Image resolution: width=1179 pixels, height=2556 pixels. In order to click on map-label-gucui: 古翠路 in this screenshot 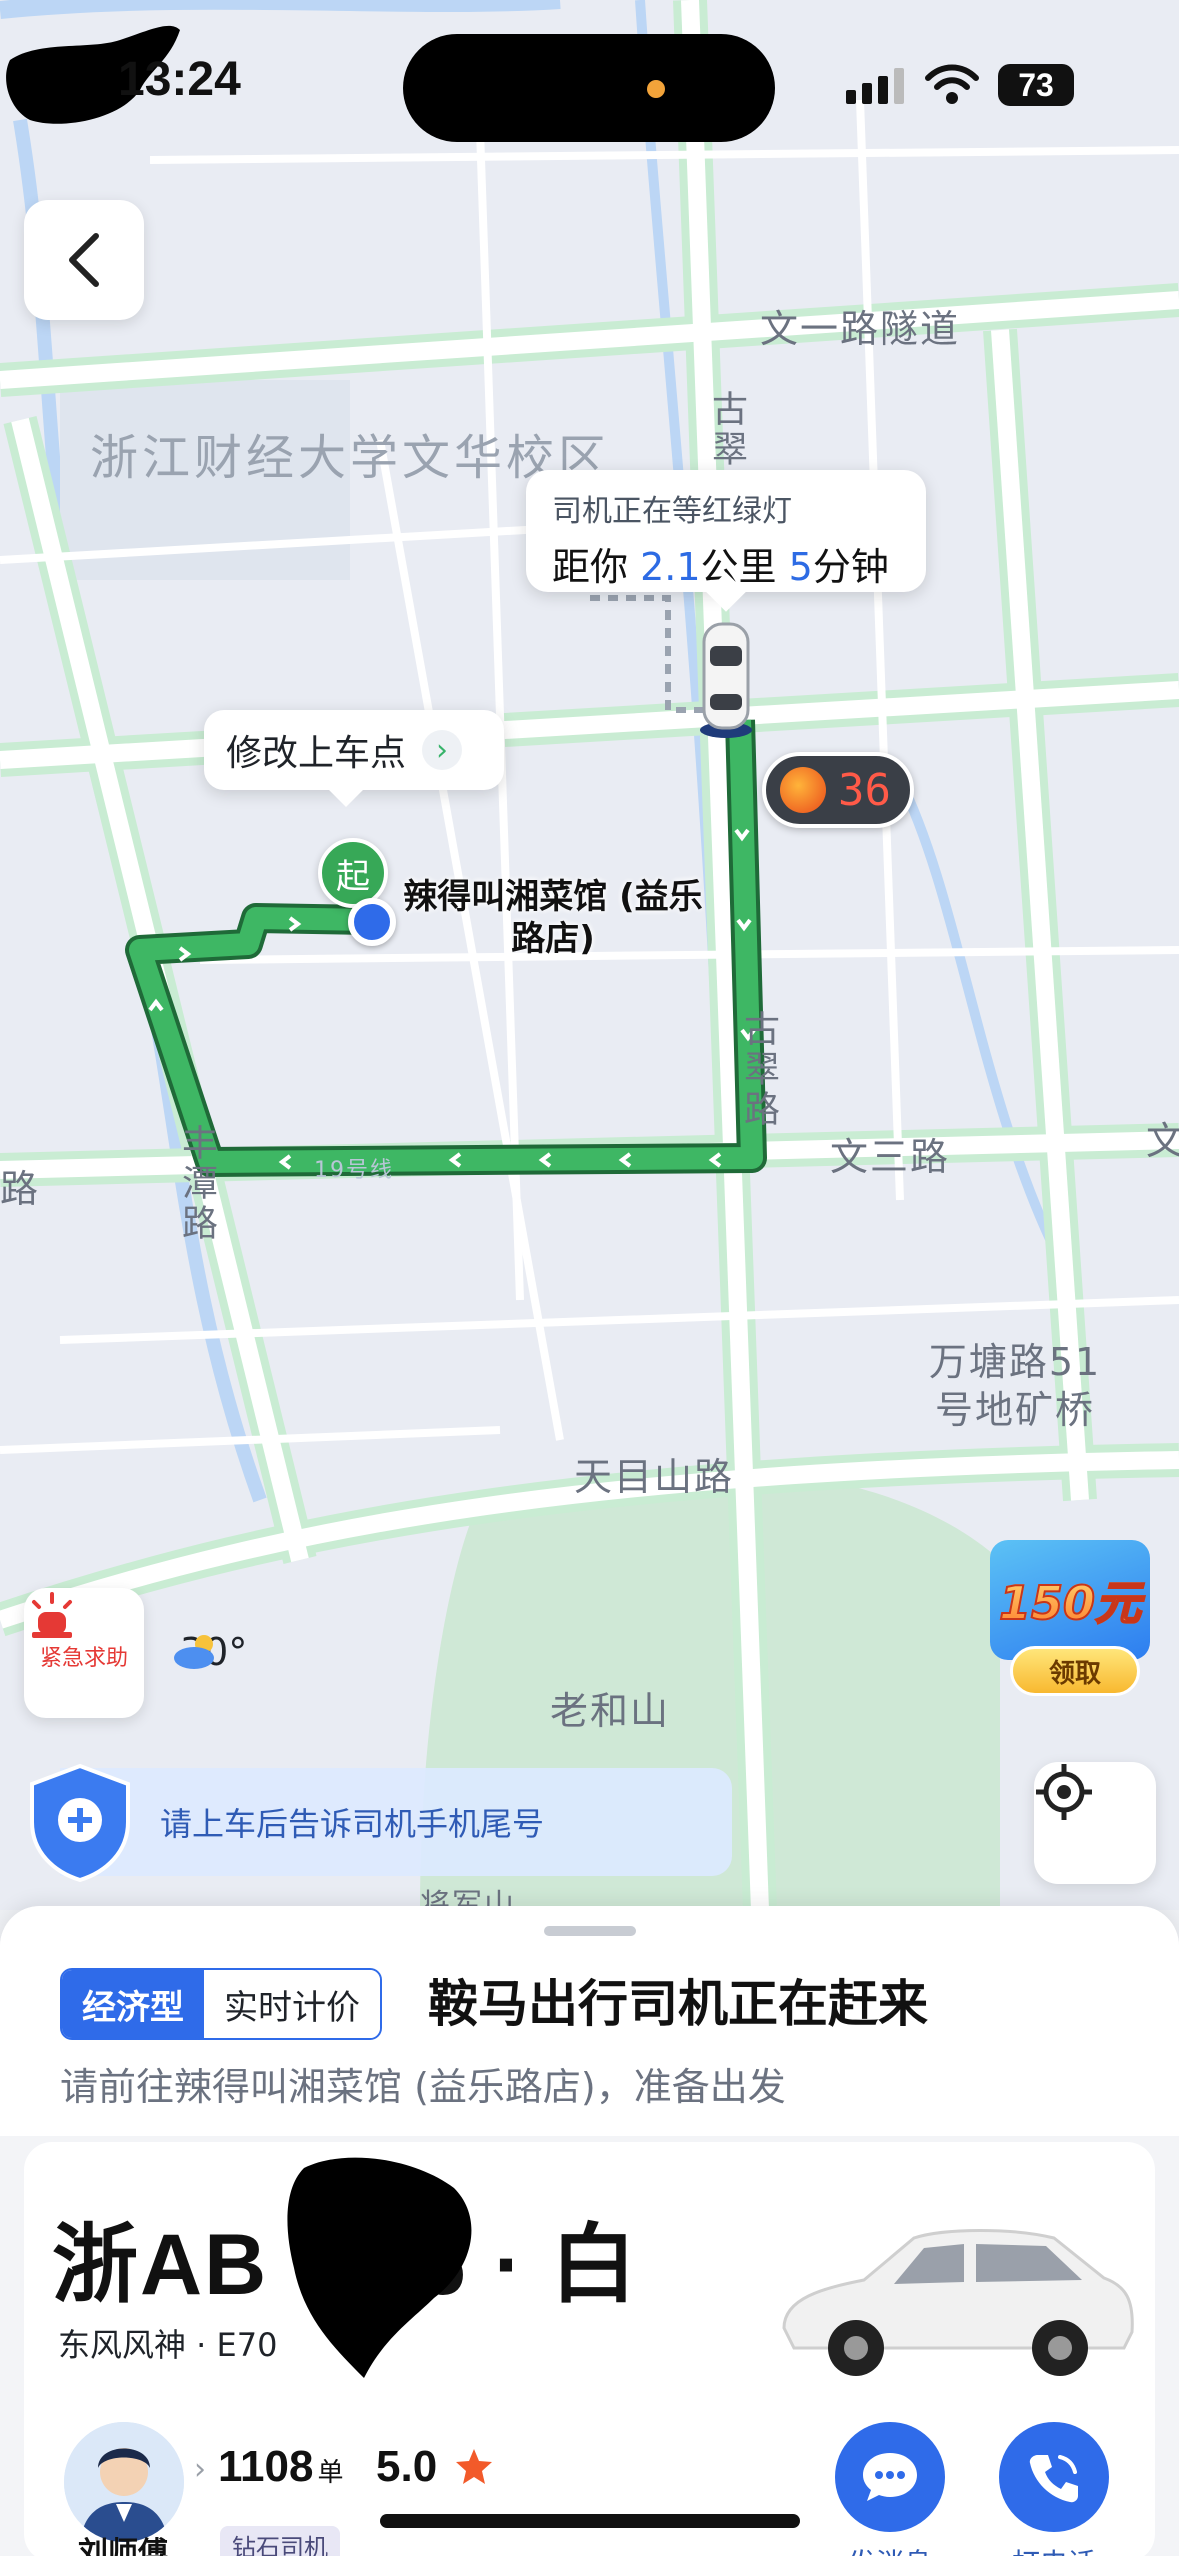, I will do `click(758, 1070)`.